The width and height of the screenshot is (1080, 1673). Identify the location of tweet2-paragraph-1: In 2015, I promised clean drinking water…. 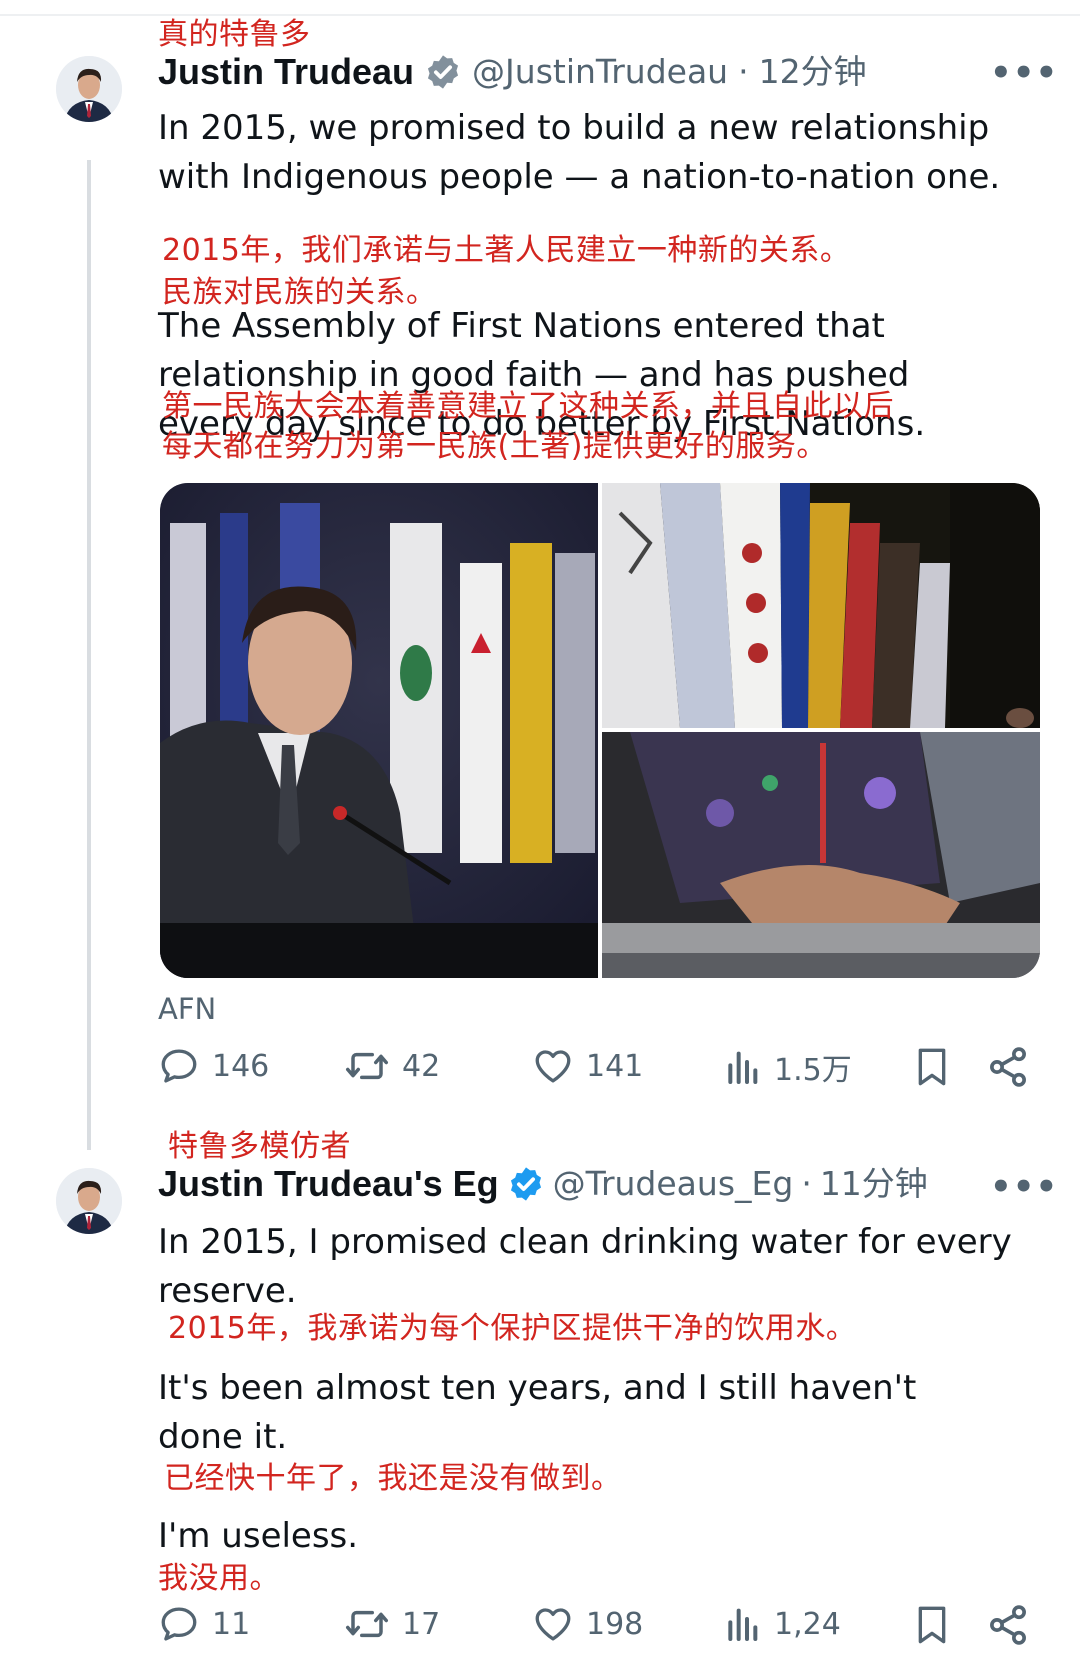
(585, 1266).